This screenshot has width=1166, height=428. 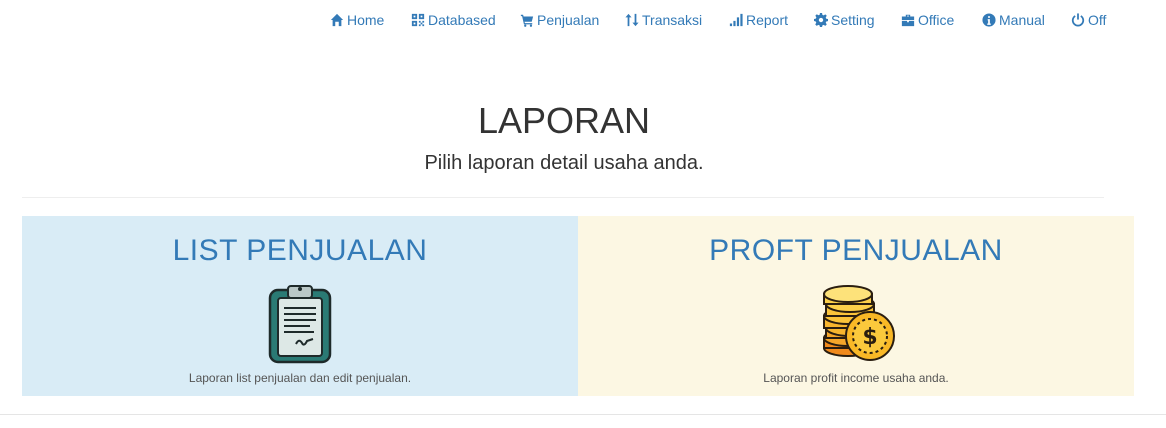 I want to click on nav-manual-label: Manual, so click(x=1022, y=20).